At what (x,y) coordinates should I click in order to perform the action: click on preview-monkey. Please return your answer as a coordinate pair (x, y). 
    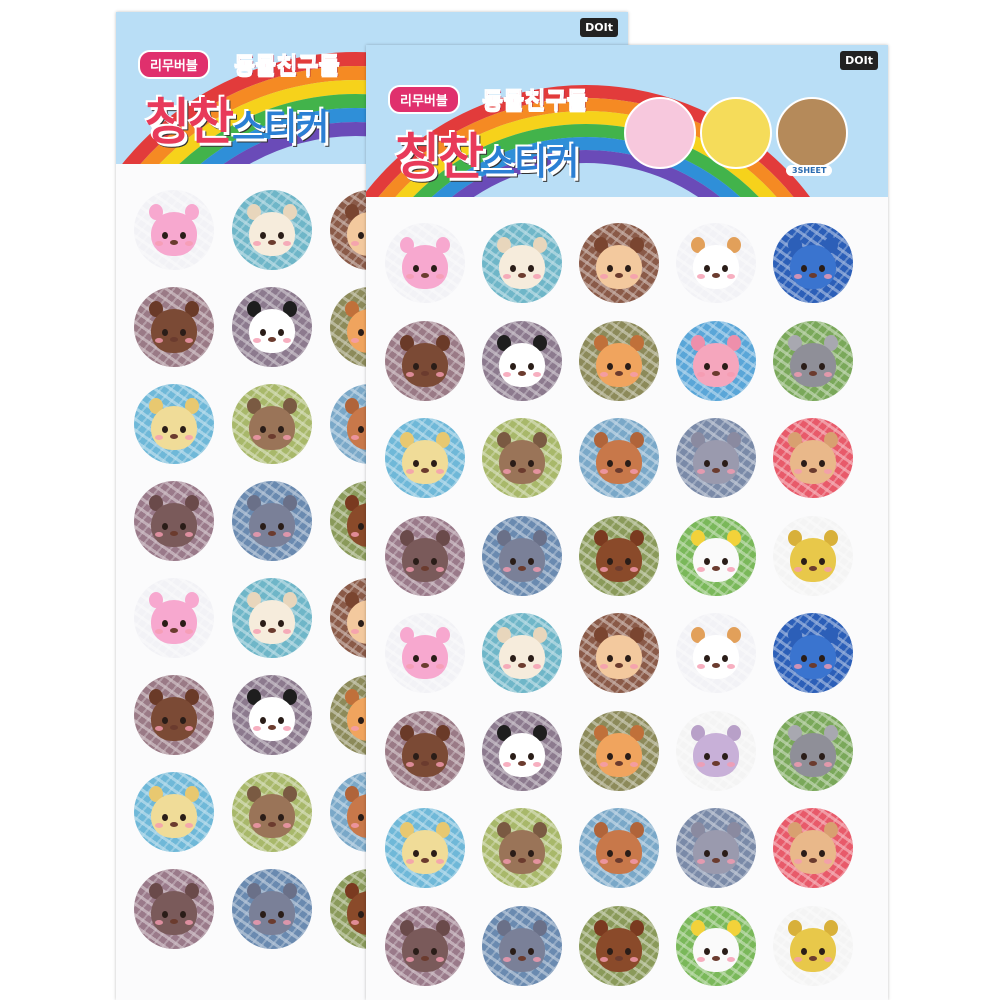
    Looking at the image, I should click on (812, 133).